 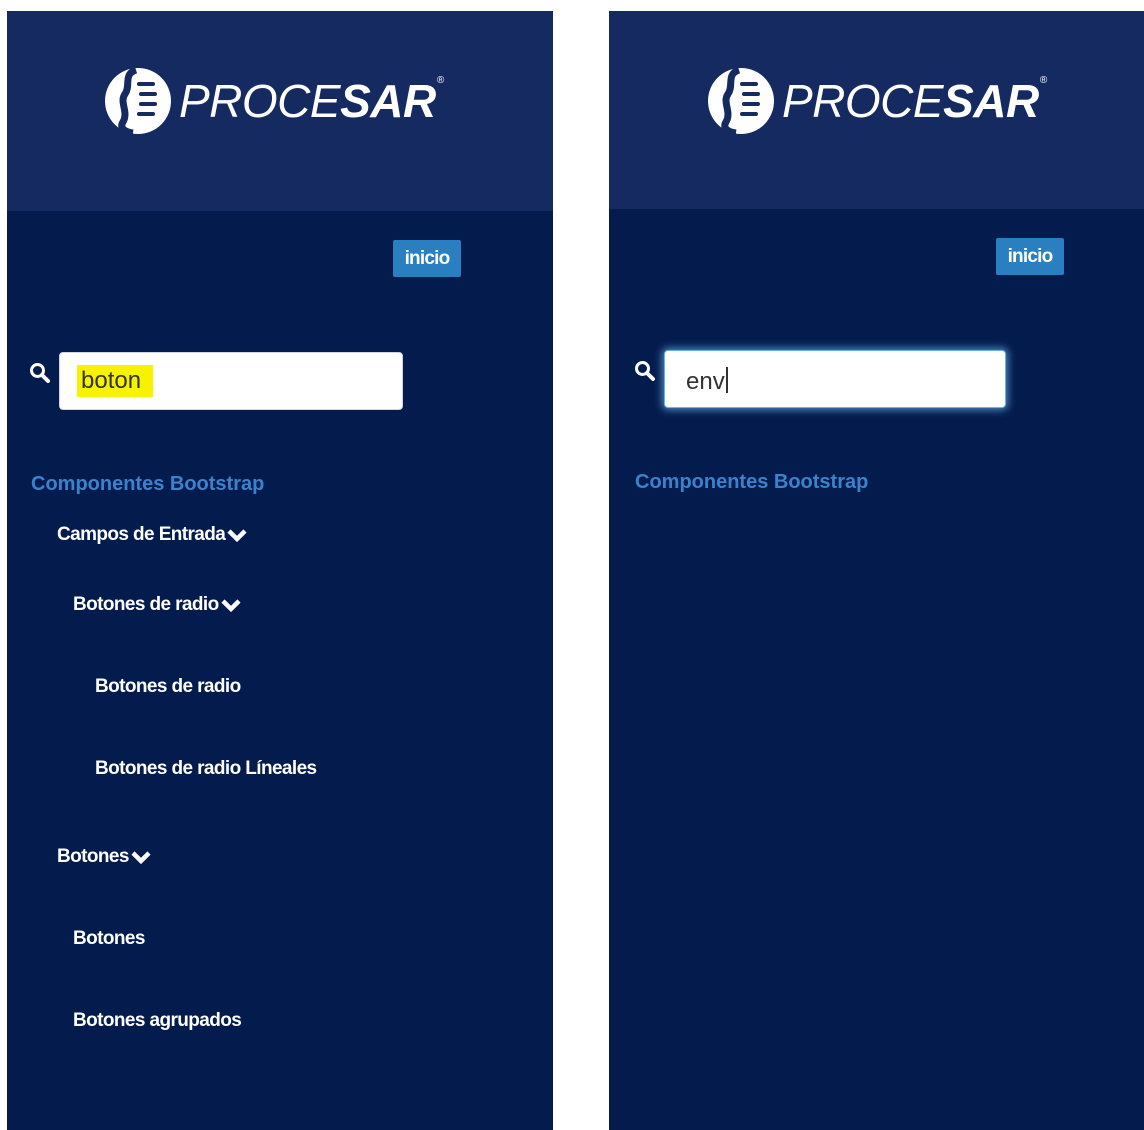 What do you see at coordinates (141, 534) in the screenshot?
I see `menu-item-label: Campos de Entrada` at bounding box center [141, 534].